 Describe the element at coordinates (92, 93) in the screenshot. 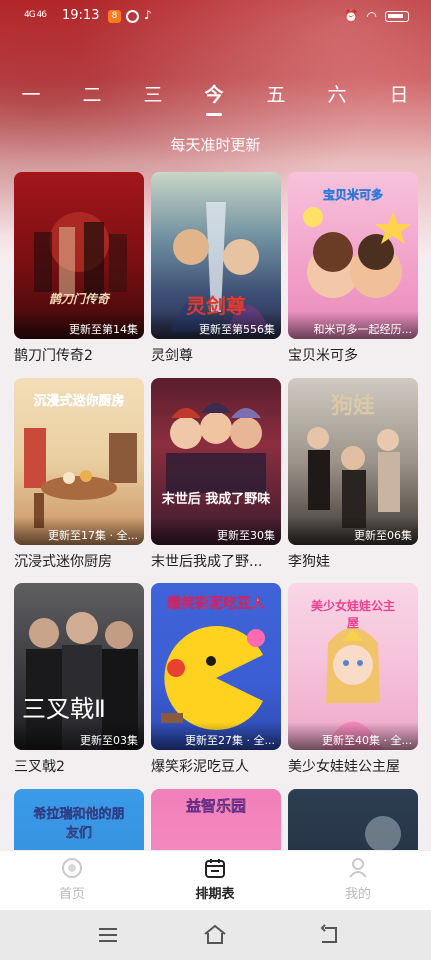

I see `tab-day-tue: 二` at that location.